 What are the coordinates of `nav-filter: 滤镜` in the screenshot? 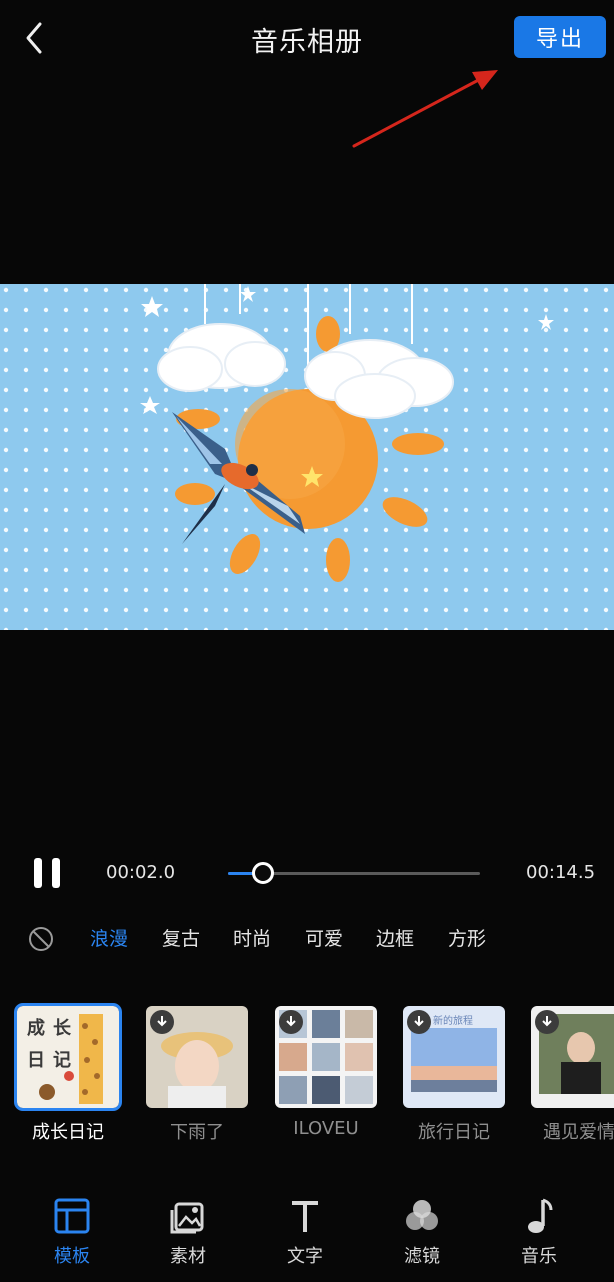 It's located at (422, 1229).